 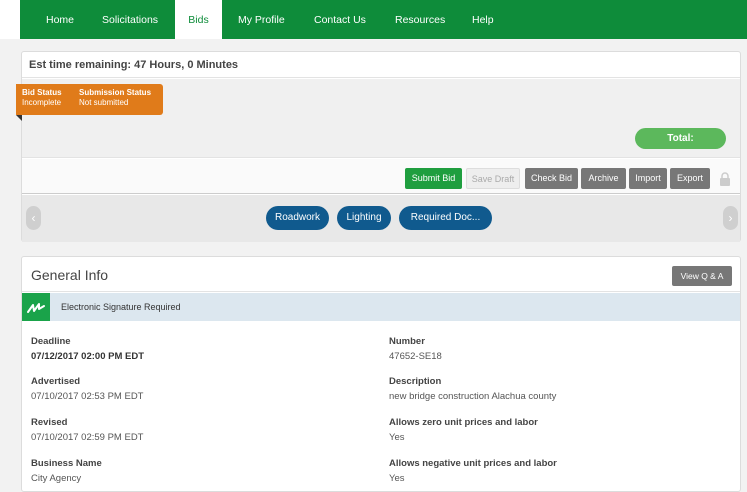 I want to click on import-button: Import, so click(x=648, y=178).